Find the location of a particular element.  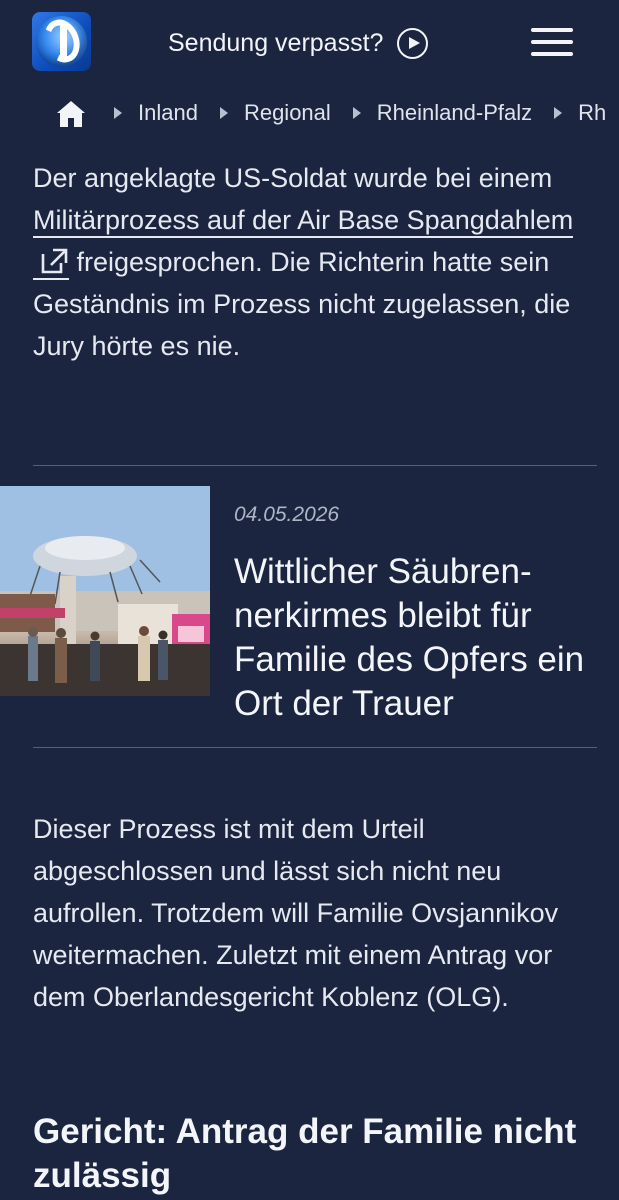

paragraph-text: Der angeklagte US-Soldat wurde bei einem is located at coordinates (293, 178).